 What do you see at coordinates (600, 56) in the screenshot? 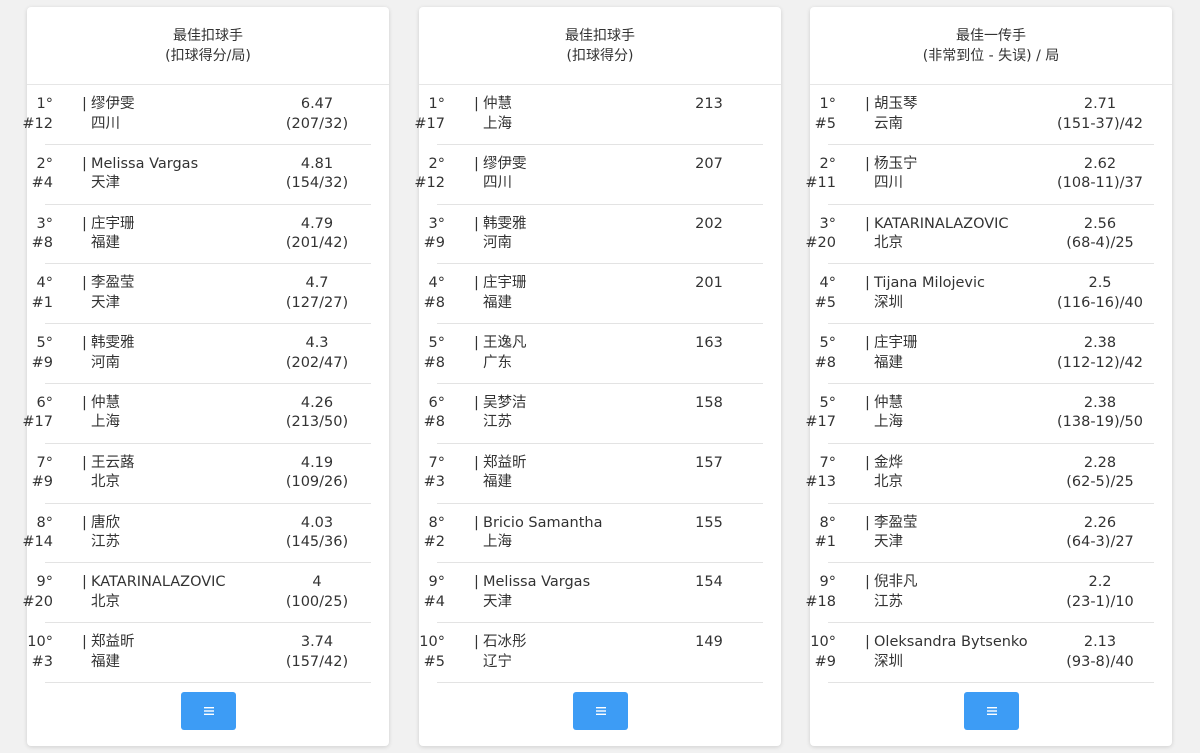
I see `card-subtitle: (扣球得分)` at bounding box center [600, 56].